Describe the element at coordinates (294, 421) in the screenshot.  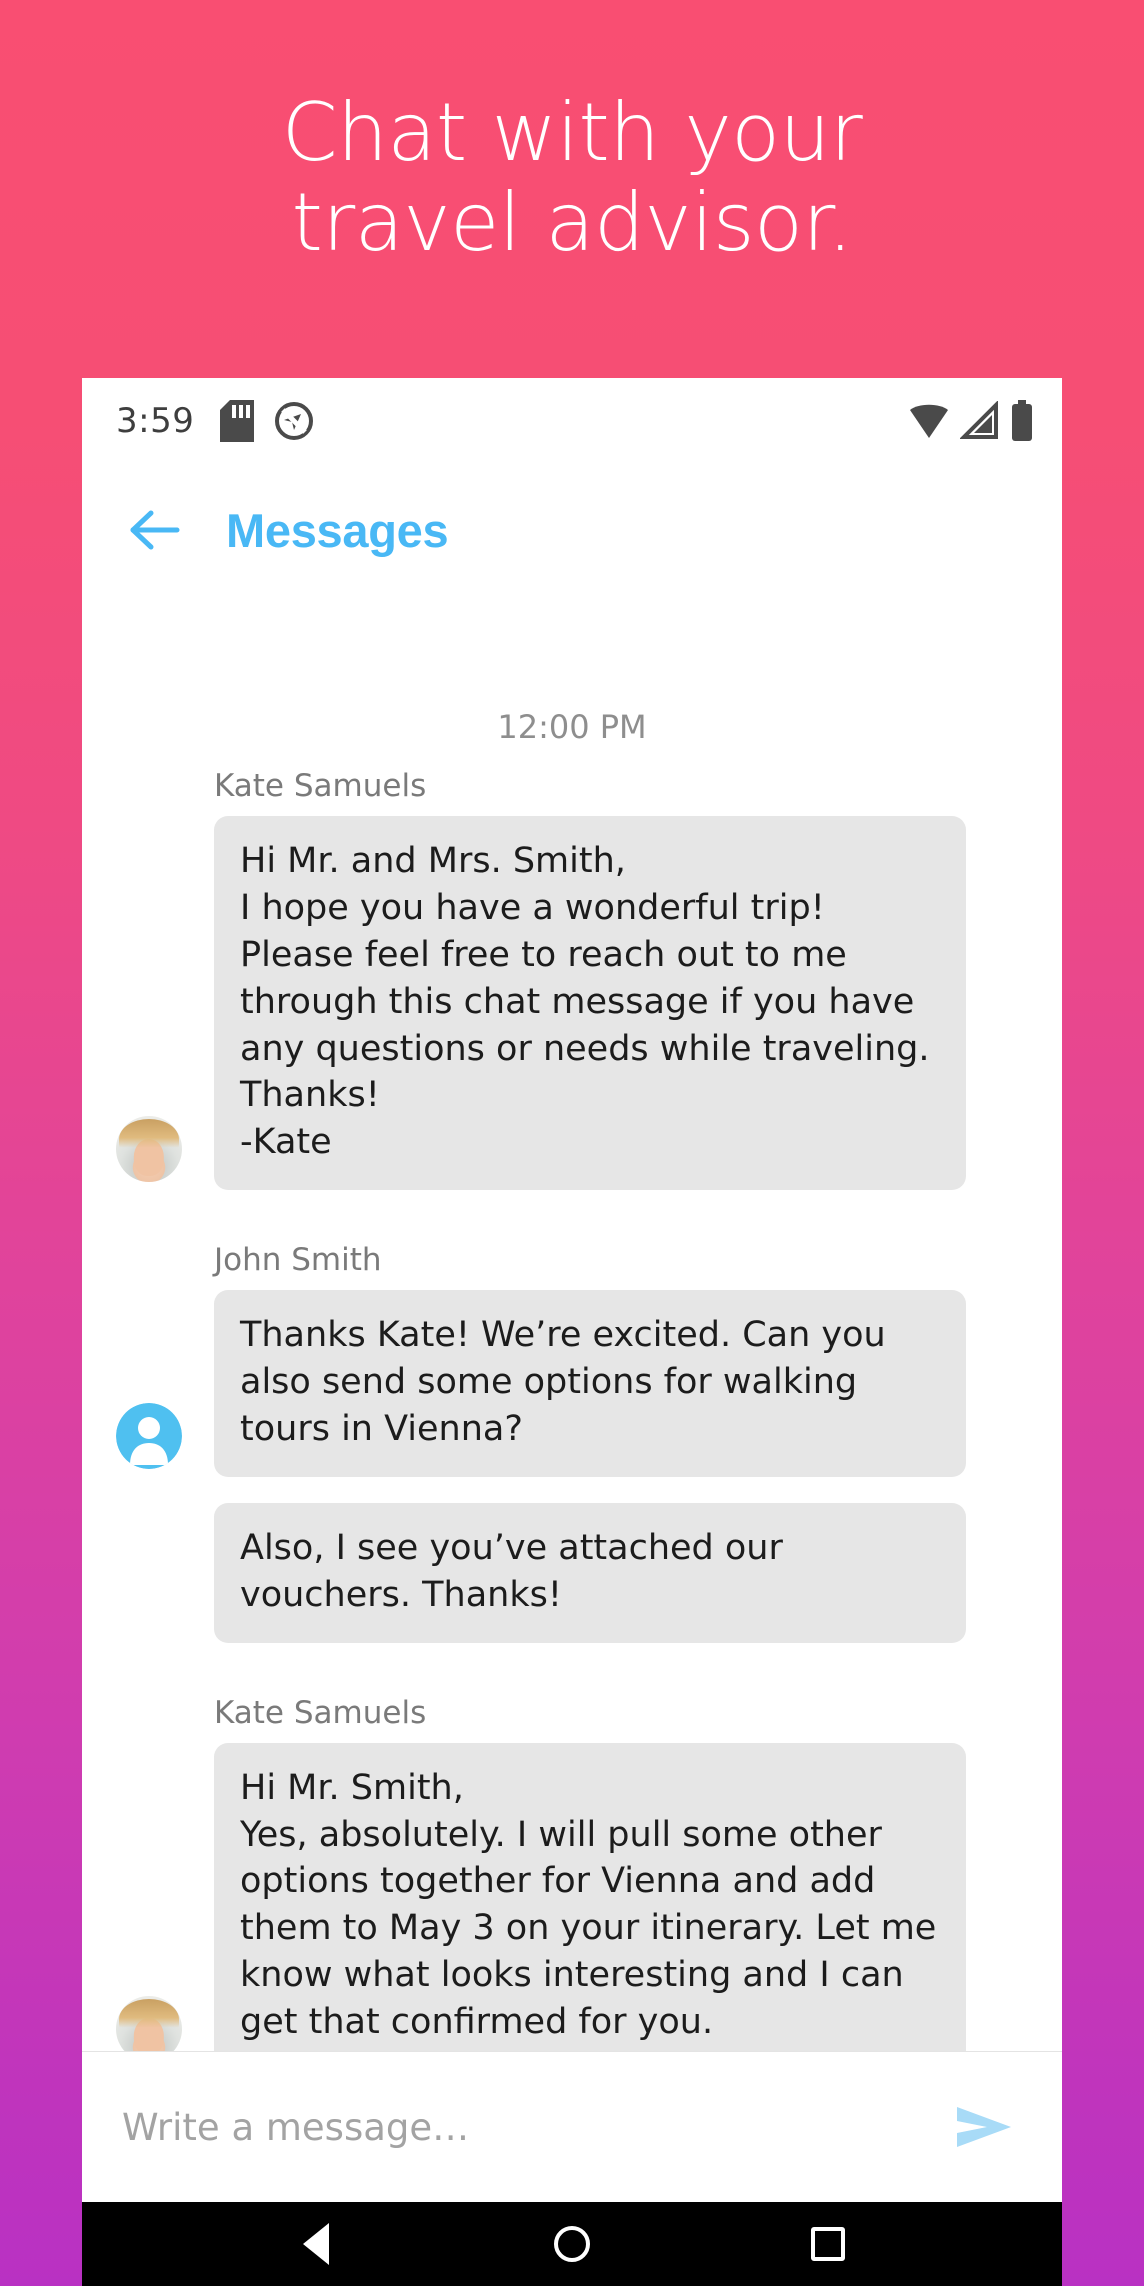
I see `location-off-icon` at that location.